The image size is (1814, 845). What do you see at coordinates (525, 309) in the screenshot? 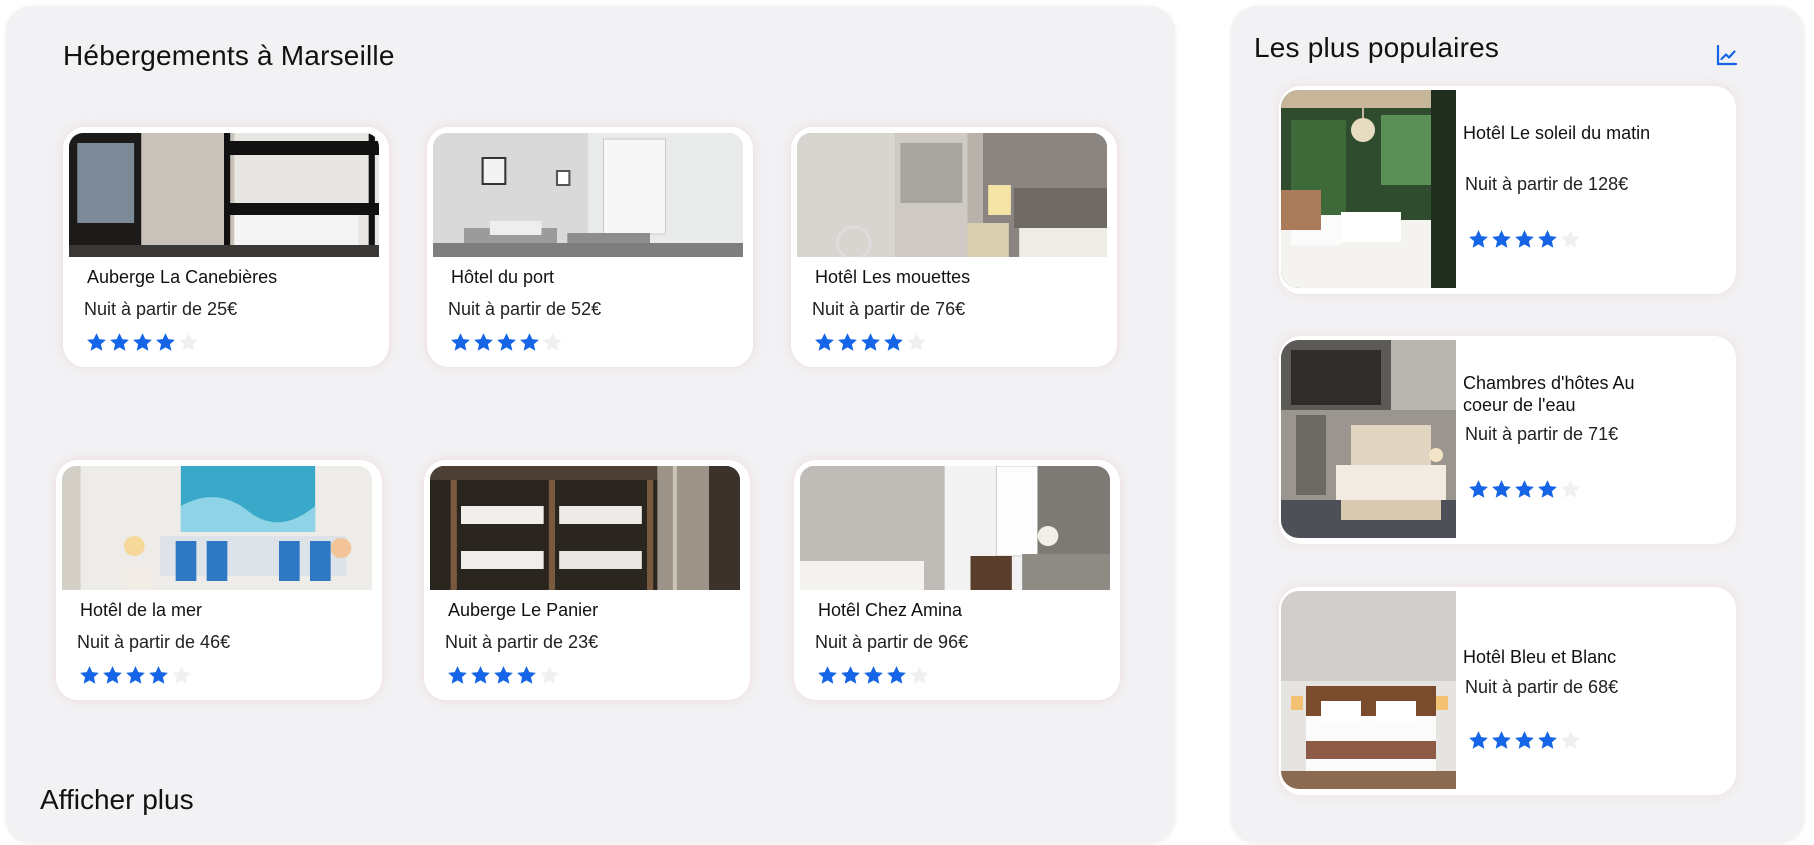
I see `accommodation-price: Nuit à partir de 52€` at bounding box center [525, 309].